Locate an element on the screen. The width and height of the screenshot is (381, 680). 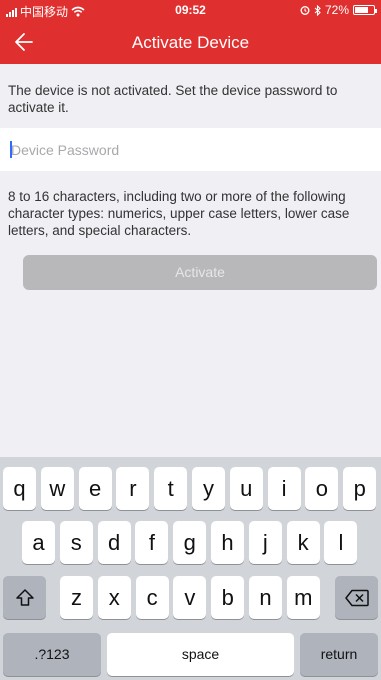
key-o: o is located at coordinates (322, 488).